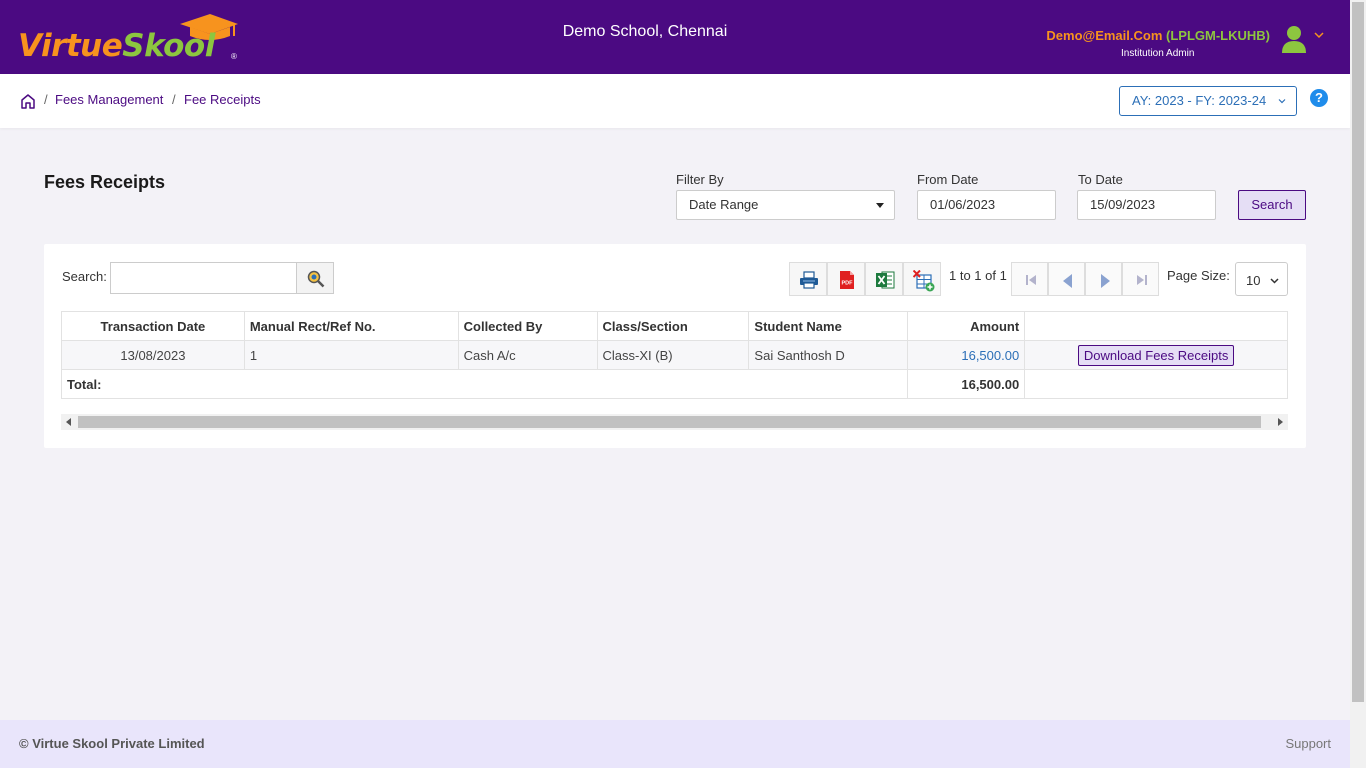 This screenshot has width=1366, height=768. I want to click on help-icon: ?, so click(1319, 98).